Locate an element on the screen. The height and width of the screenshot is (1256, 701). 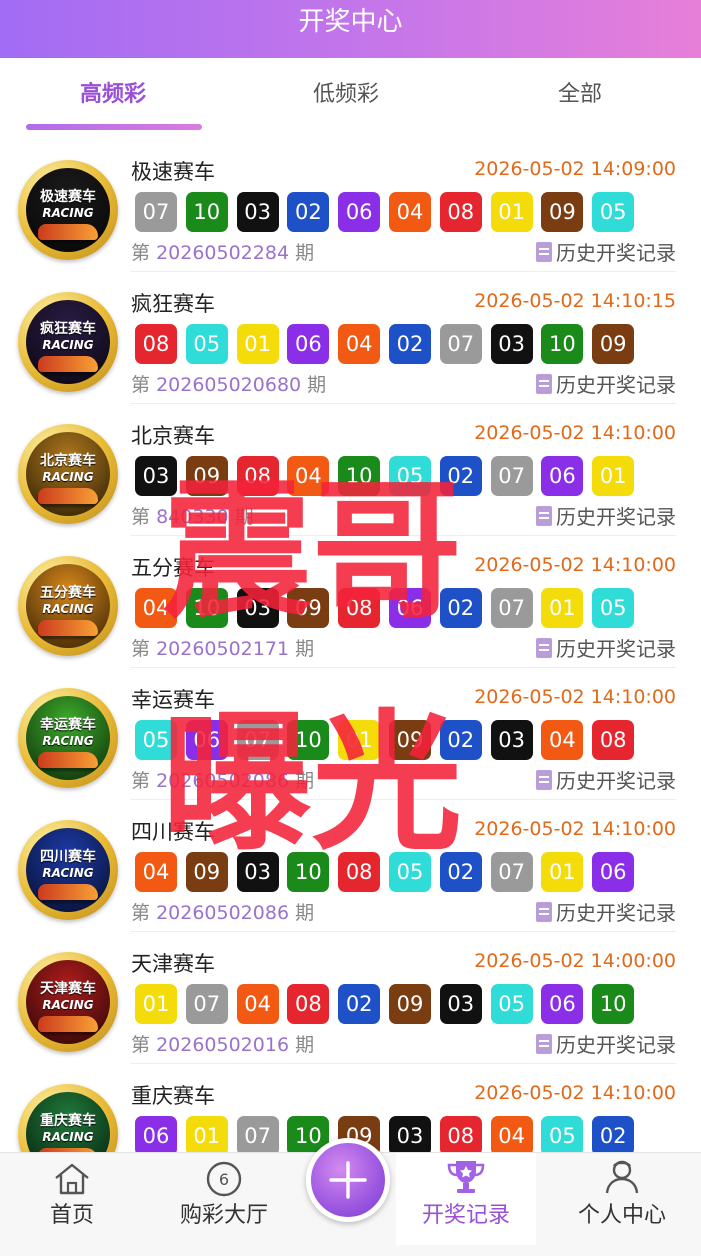
issue-number: 第 20260502284 期 is located at coordinates (222, 251).